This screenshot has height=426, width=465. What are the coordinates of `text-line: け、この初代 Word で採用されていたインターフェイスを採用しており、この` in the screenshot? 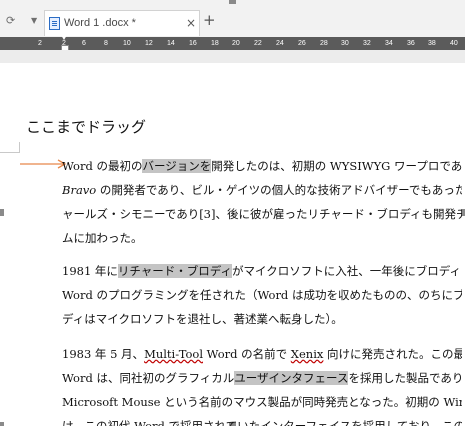 It's located at (262, 422).